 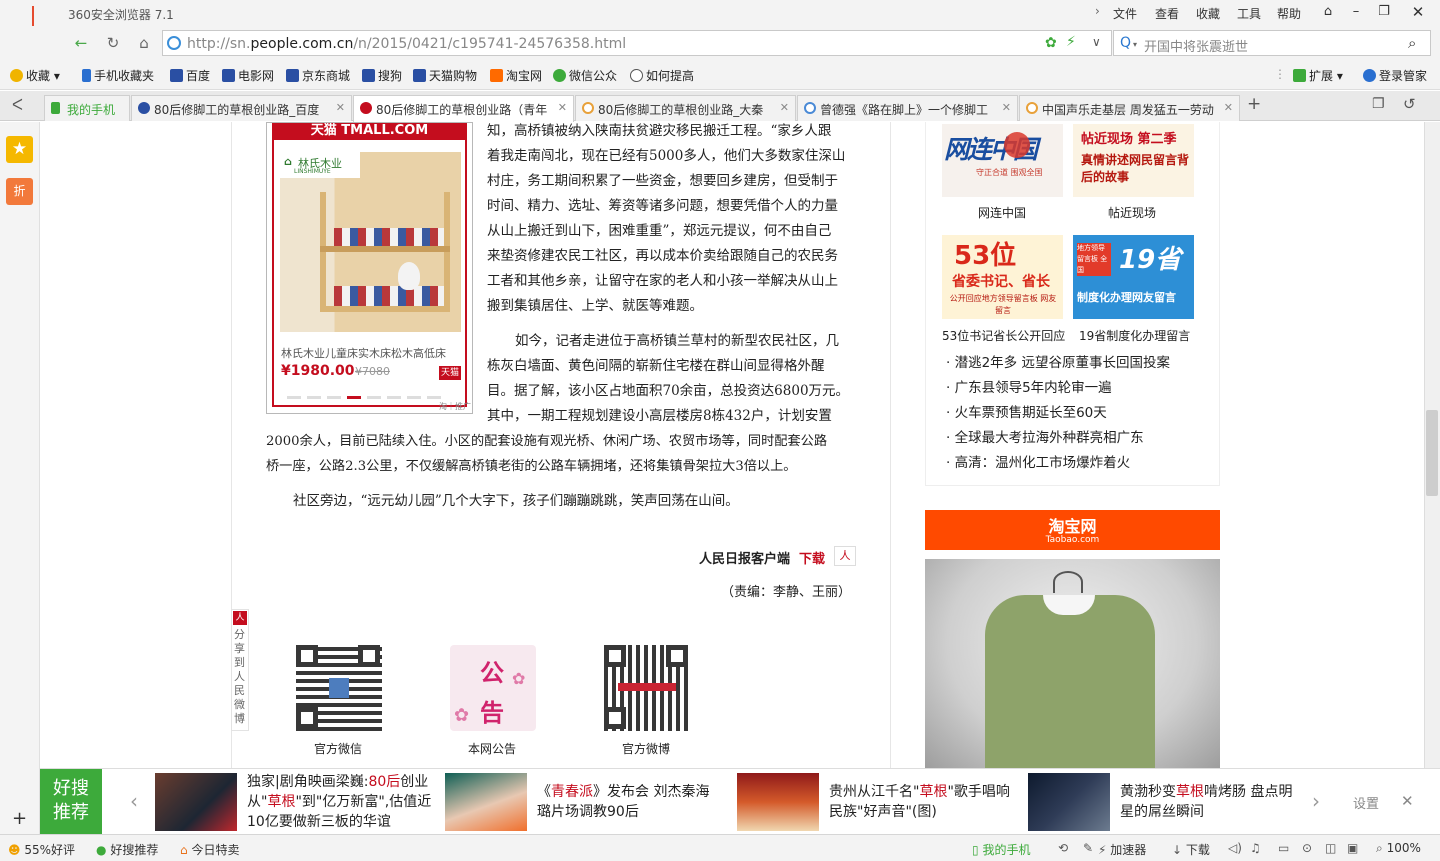 What do you see at coordinates (1088, 848) in the screenshot?
I see `clean-icon: ✎` at bounding box center [1088, 848].